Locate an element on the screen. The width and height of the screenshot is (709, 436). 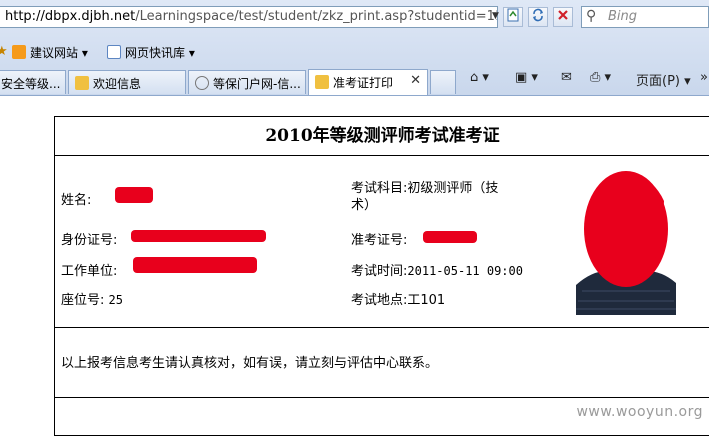
employer-redaction is located at coordinates (195, 265).